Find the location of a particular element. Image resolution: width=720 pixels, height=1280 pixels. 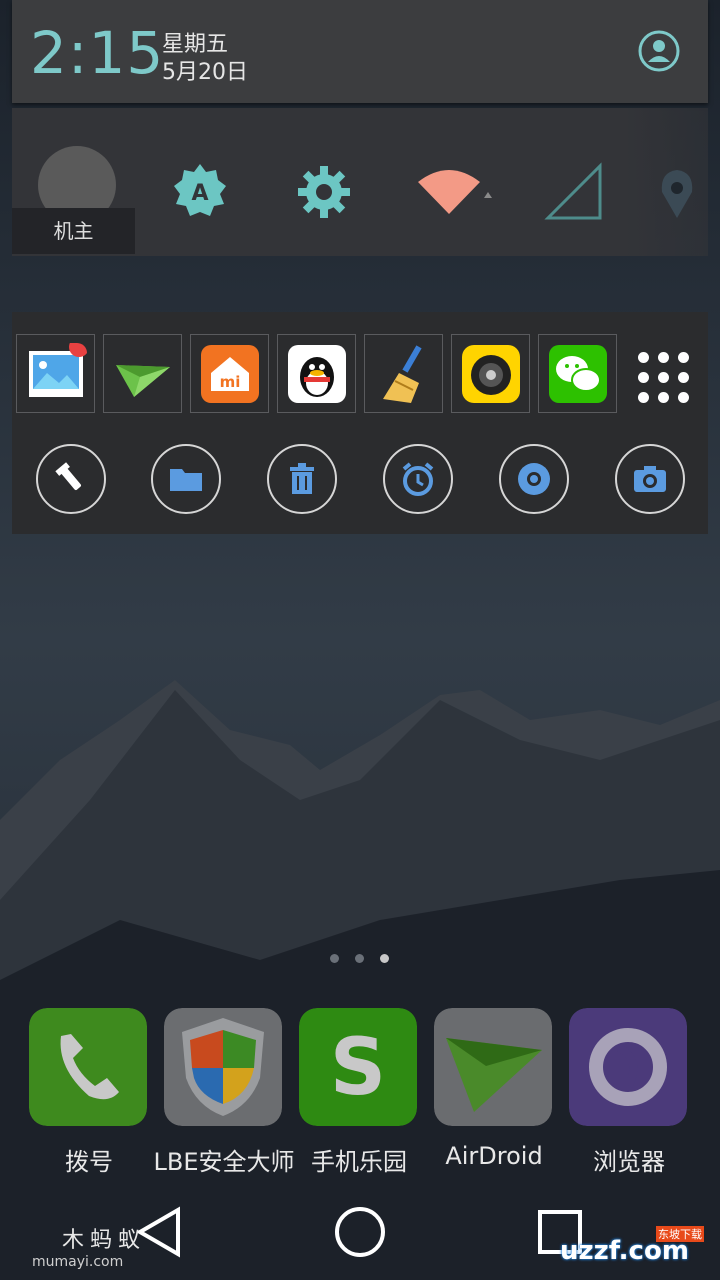

chrome-icon is located at coordinates (534, 479).